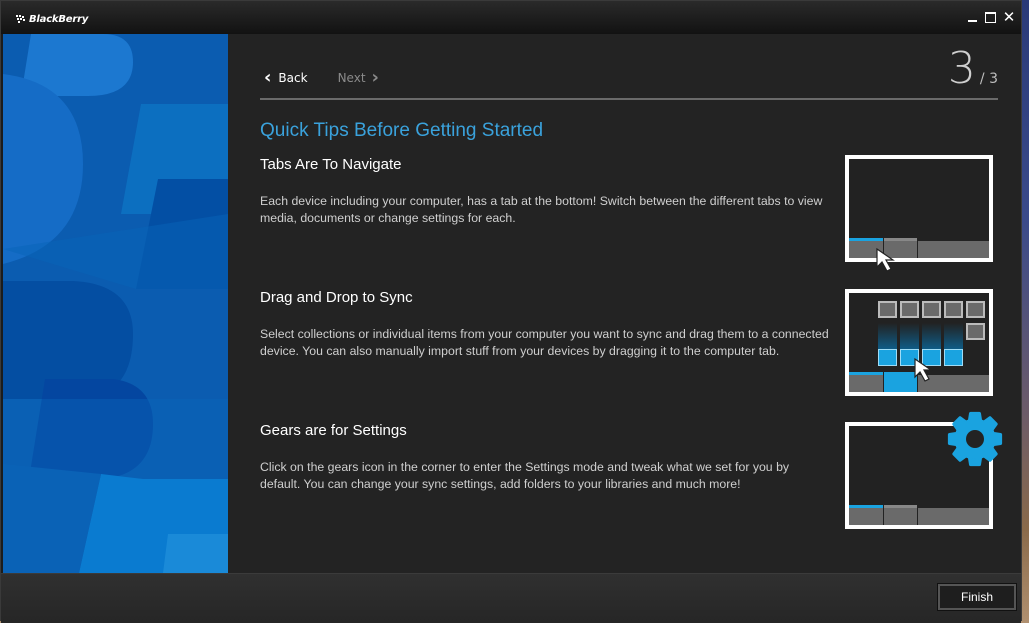 This screenshot has width=1029, height=623. Describe the element at coordinates (988, 79) in the screenshot. I see `step-total: / 3` at that location.